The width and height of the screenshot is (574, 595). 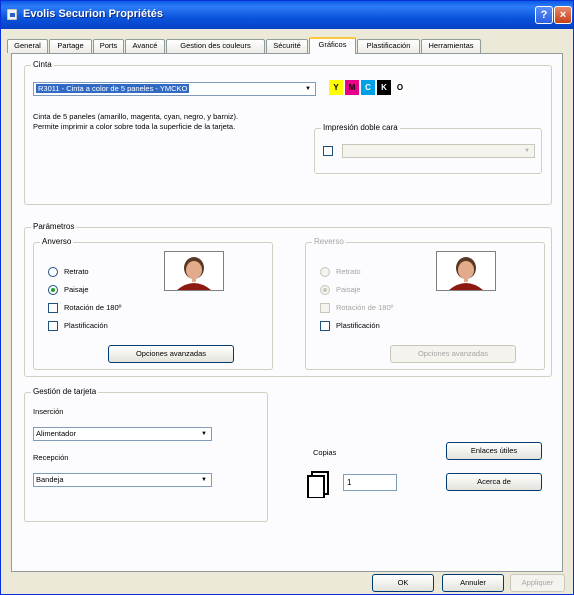 What do you see at coordinates (438, 151) in the screenshot?
I see `duplex-select: ▼` at bounding box center [438, 151].